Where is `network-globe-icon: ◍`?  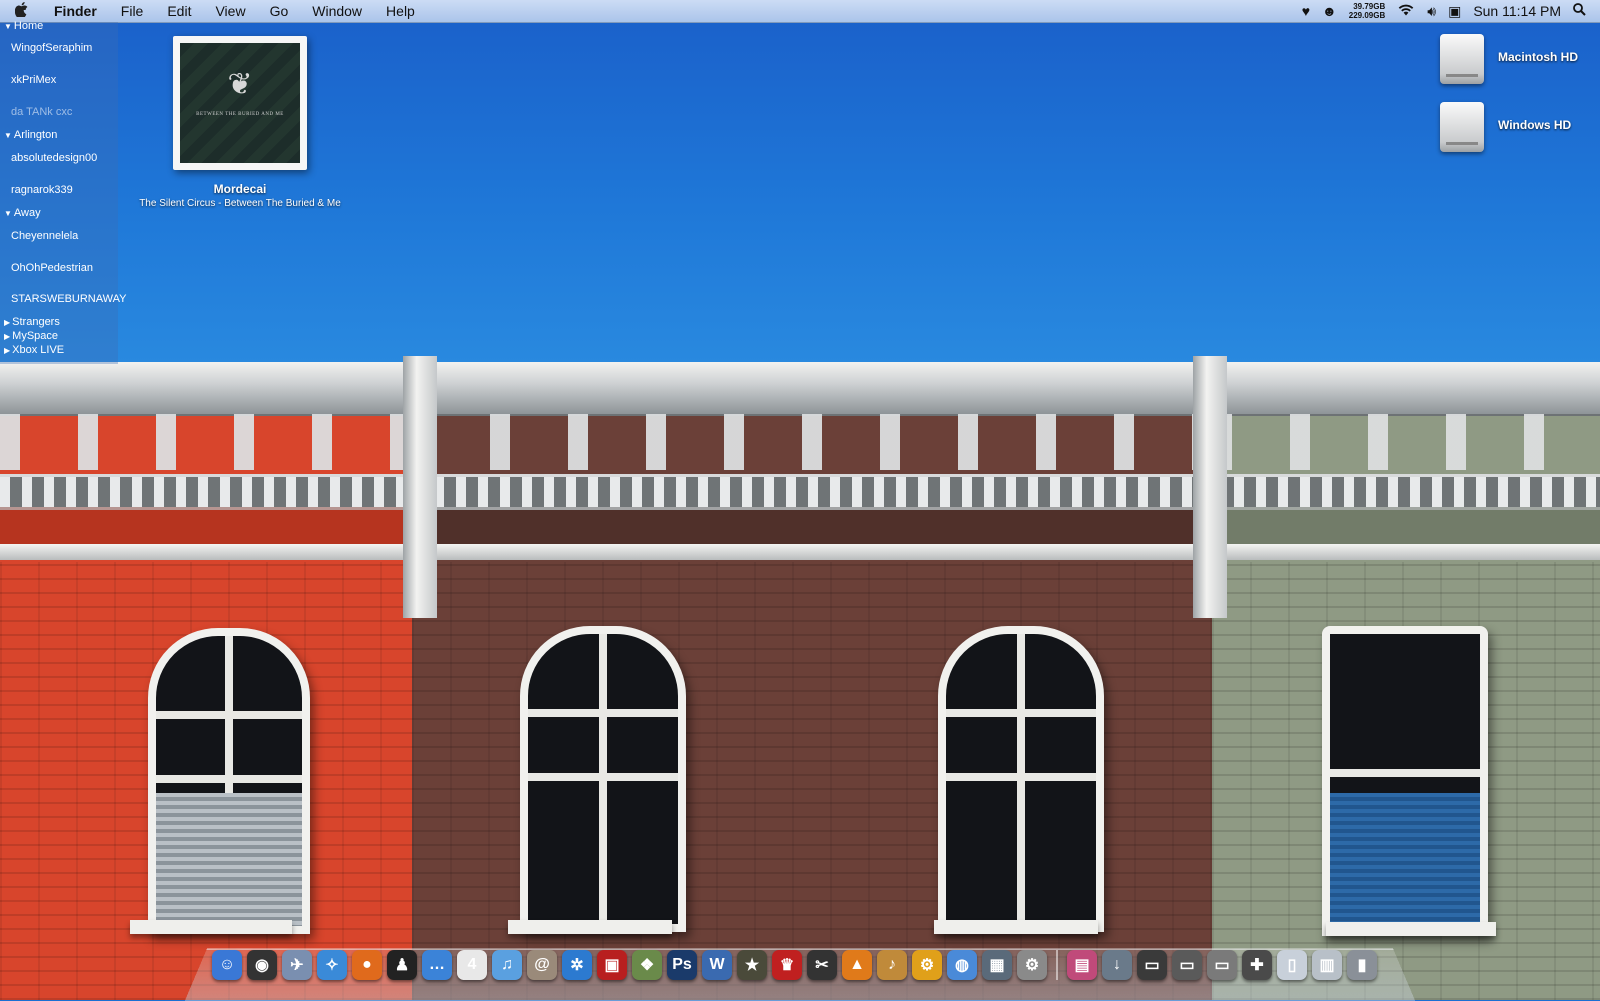 network-globe-icon: ◍ is located at coordinates (962, 965).